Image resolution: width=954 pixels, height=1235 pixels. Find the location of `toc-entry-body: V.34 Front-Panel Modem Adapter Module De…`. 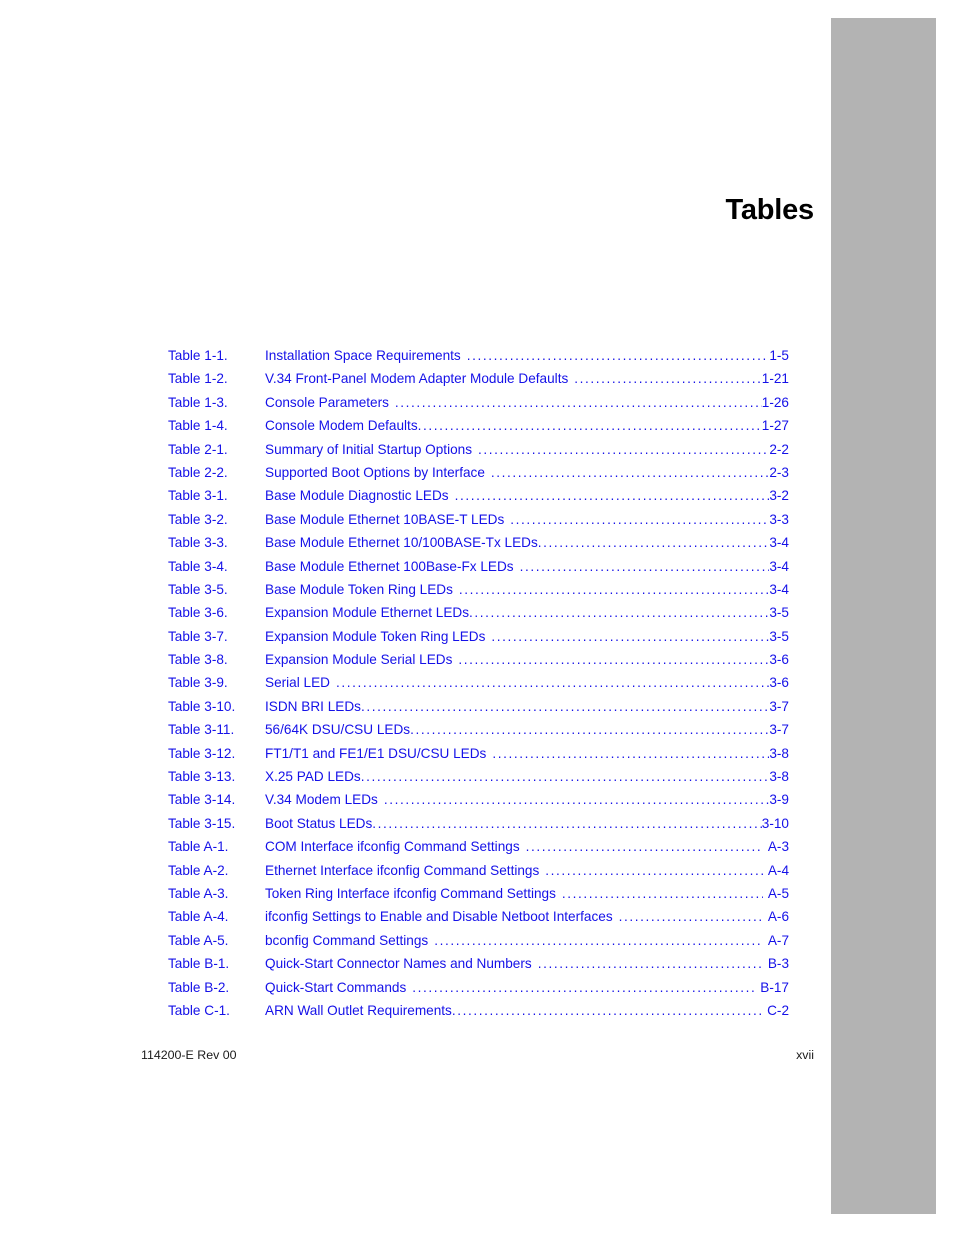

toc-entry-body: V.34 Front-Panel Modem Adapter Module De… is located at coordinates (513, 378).